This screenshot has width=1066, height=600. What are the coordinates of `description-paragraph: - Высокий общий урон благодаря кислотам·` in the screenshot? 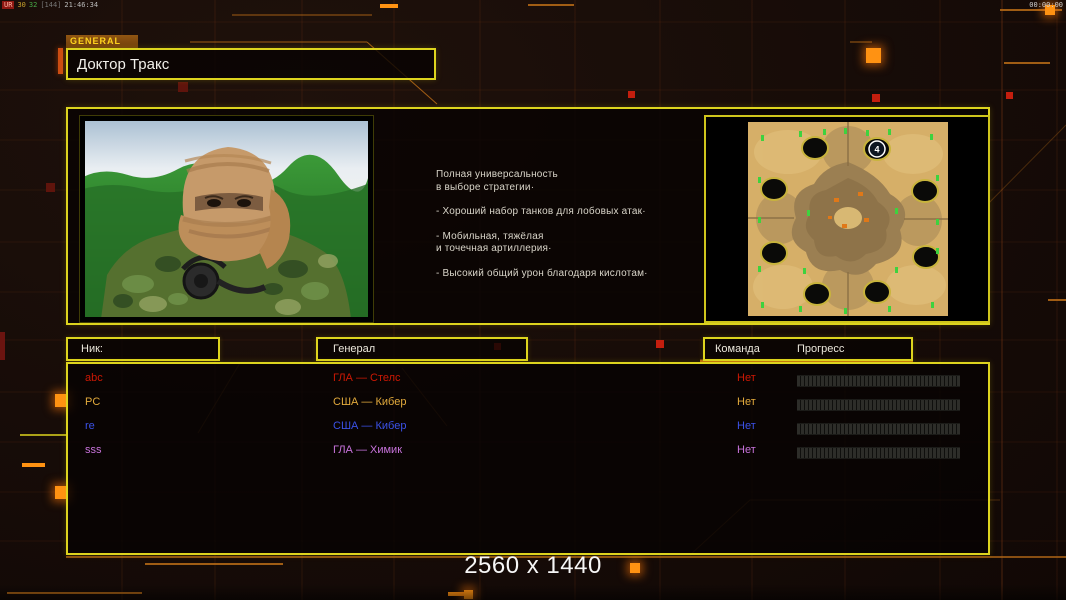 It's located at (542, 273).